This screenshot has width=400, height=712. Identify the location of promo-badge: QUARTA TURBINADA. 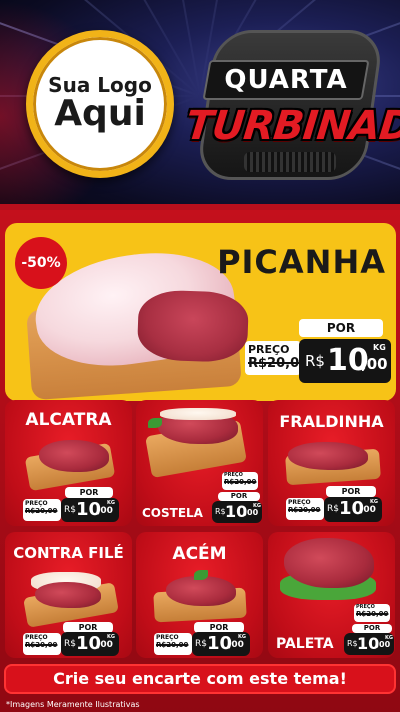
(291, 105).